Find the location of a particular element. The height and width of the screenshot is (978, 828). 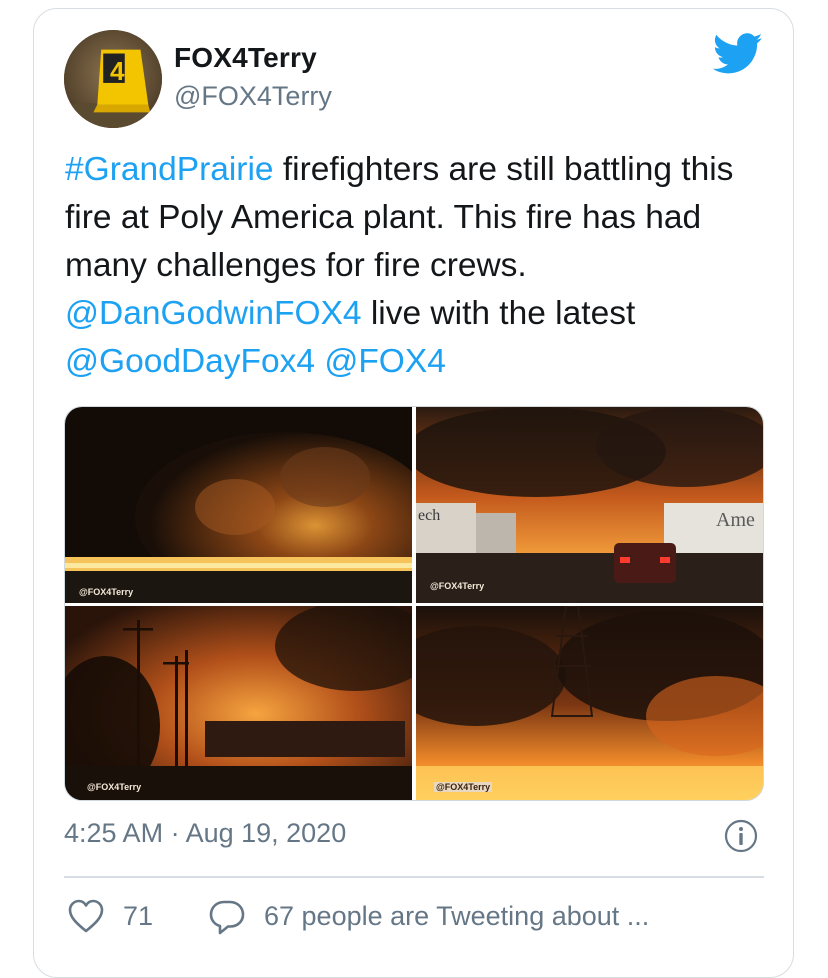

media-photo-3: @FOX4Terry is located at coordinates (238, 703).